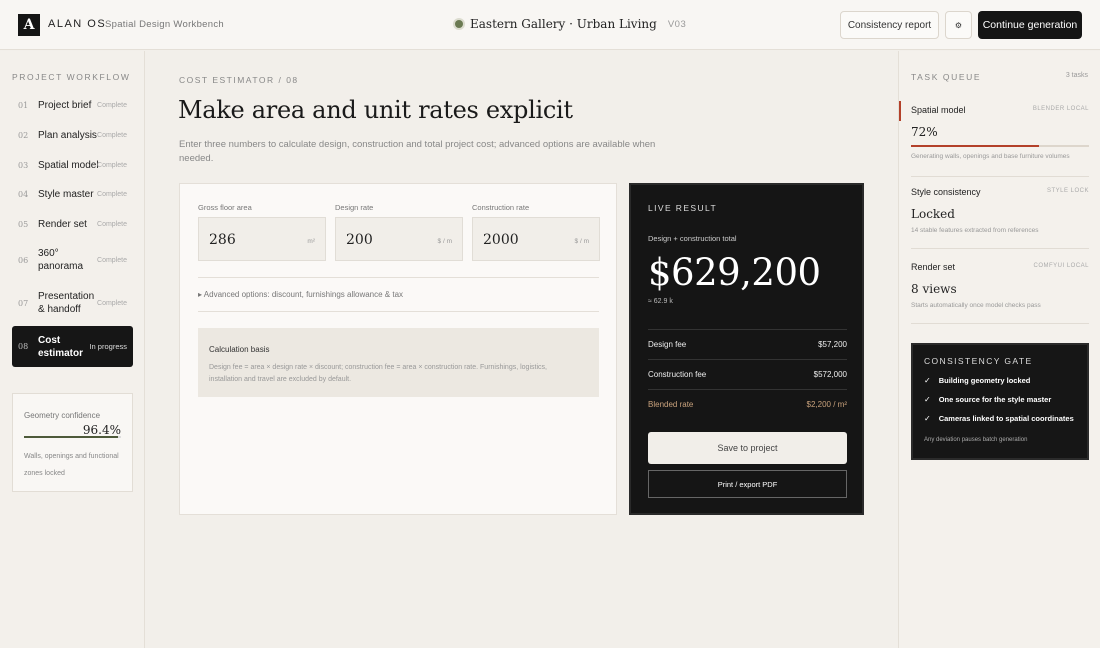 The image size is (1100, 648). What do you see at coordinates (1076, 75) in the screenshot?
I see `task-count: 3 tasks` at bounding box center [1076, 75].